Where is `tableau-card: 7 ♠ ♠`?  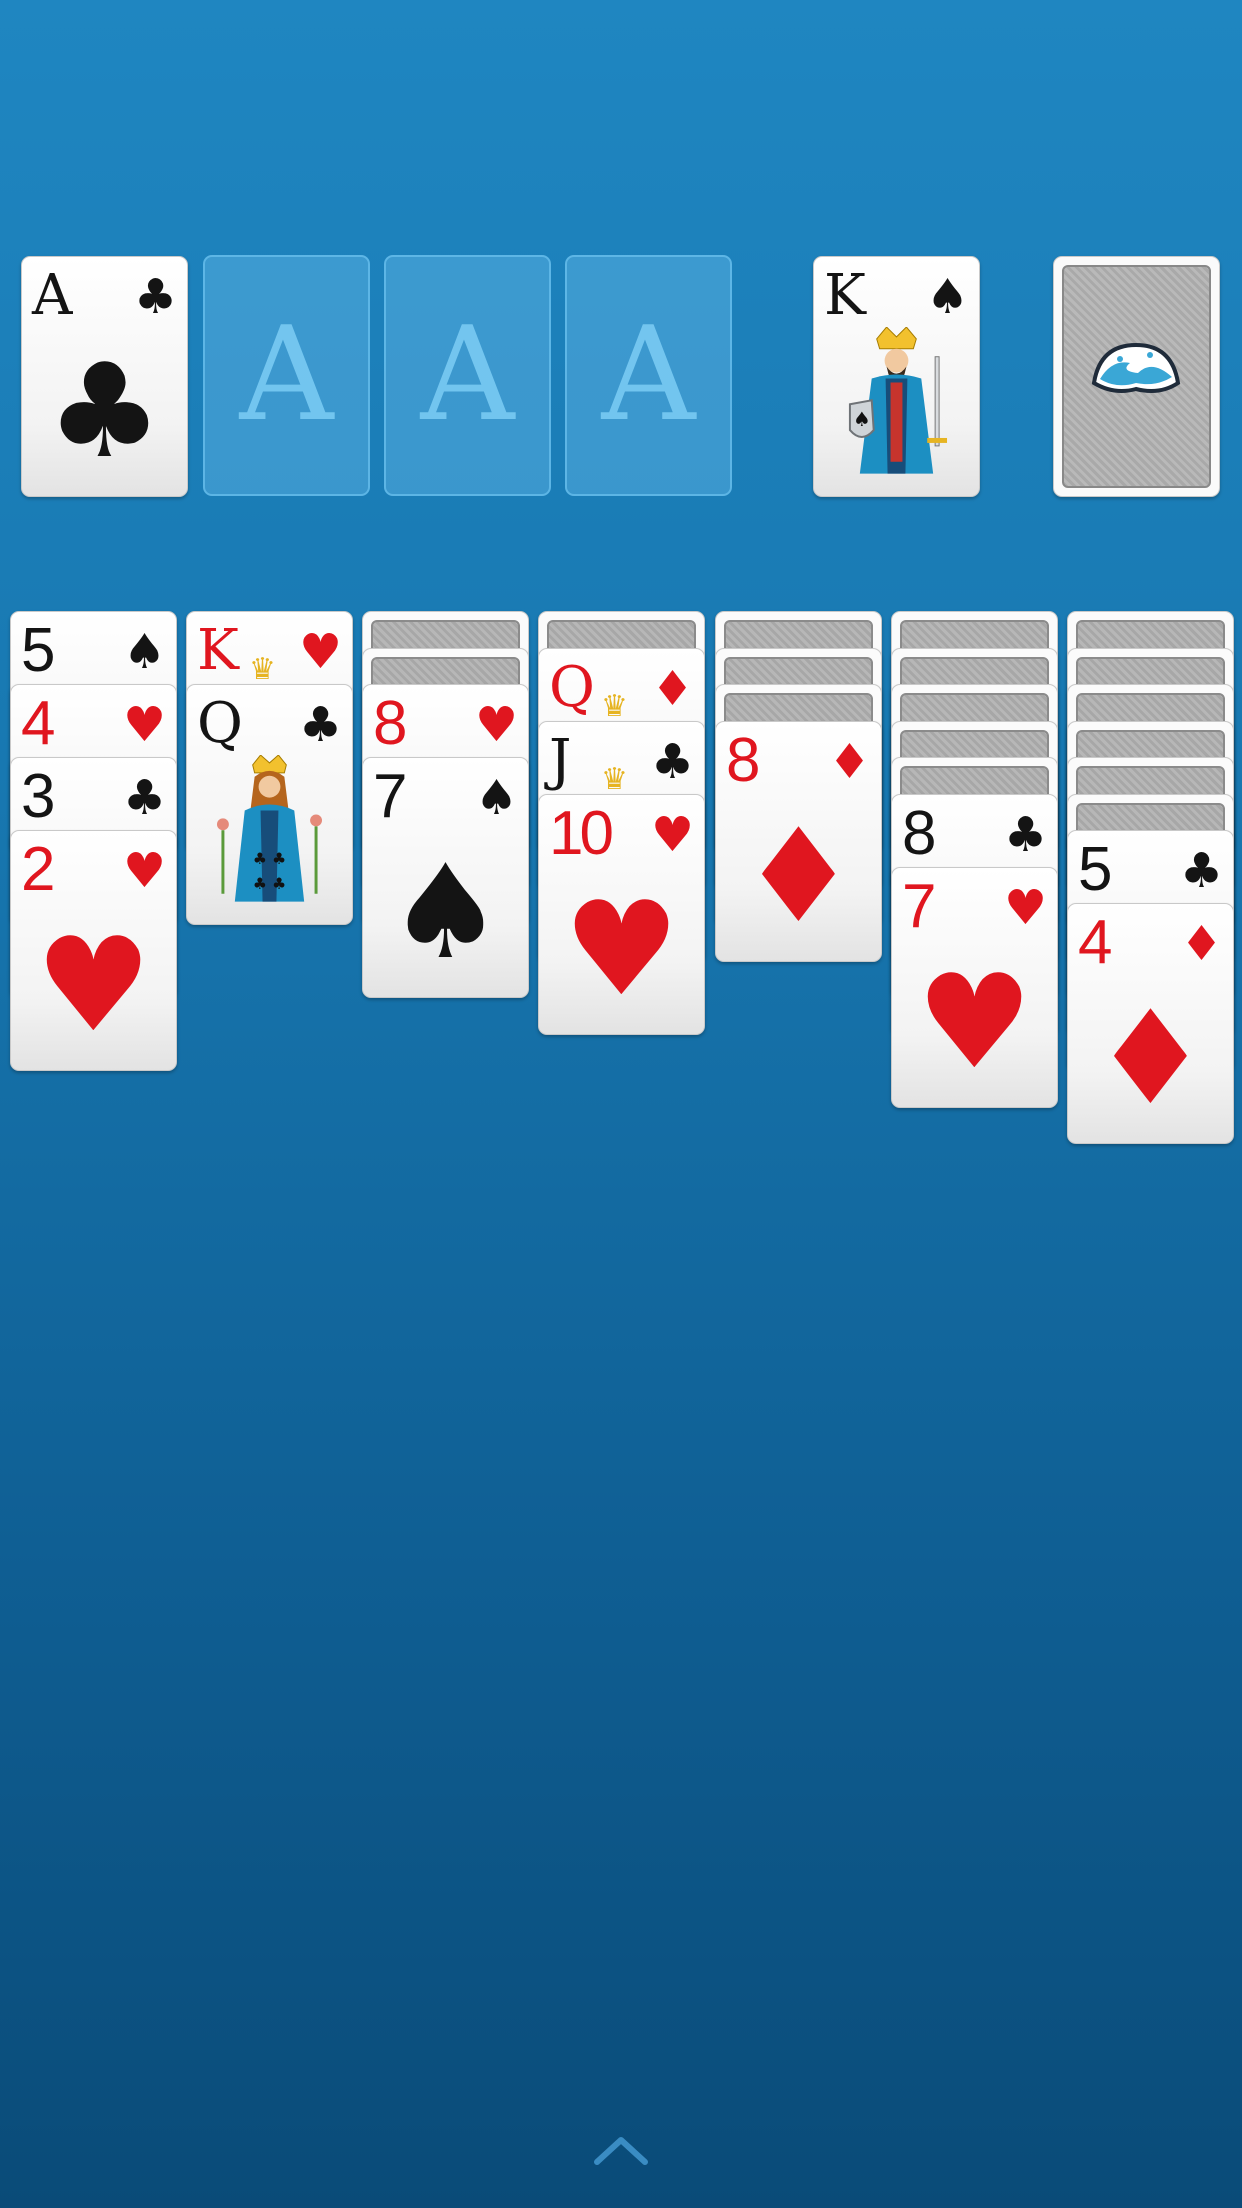
tableau-card: 7 ♠ ♠ is located at coordinates (445, 877).